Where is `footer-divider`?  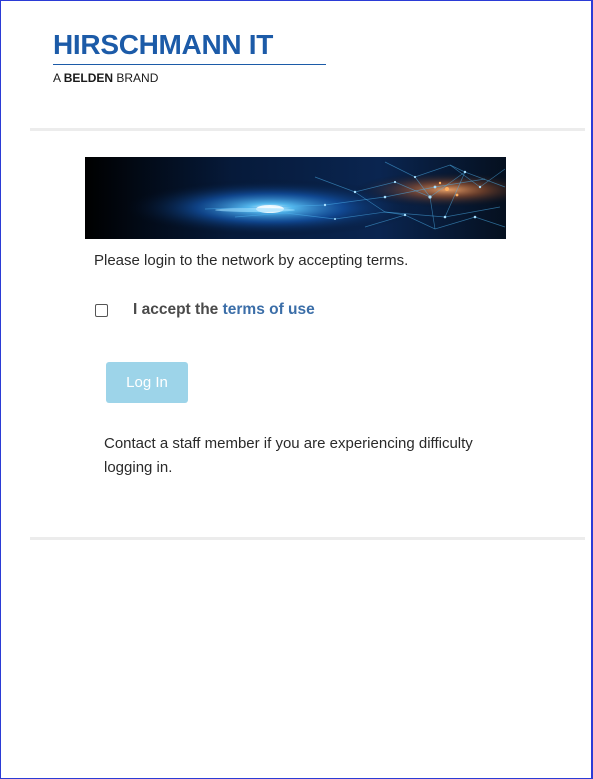 footer-divider is located at coordinates (307, 538).